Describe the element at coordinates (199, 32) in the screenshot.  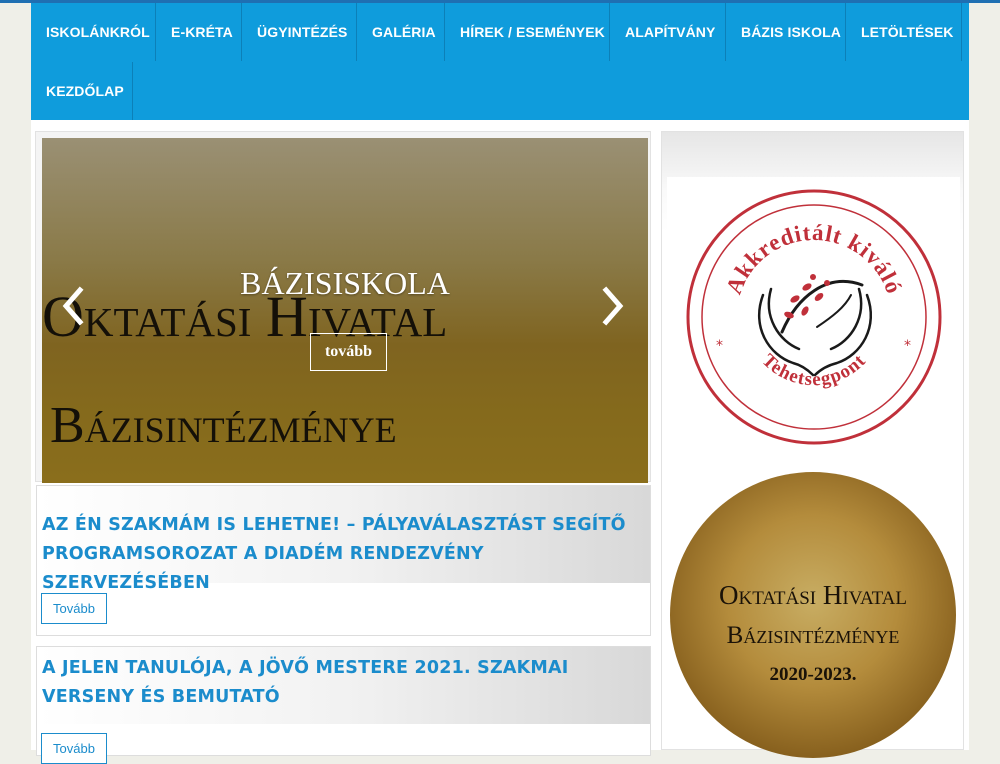
I see `nav-item-e-kreta: E-KRÉTA` at that location.